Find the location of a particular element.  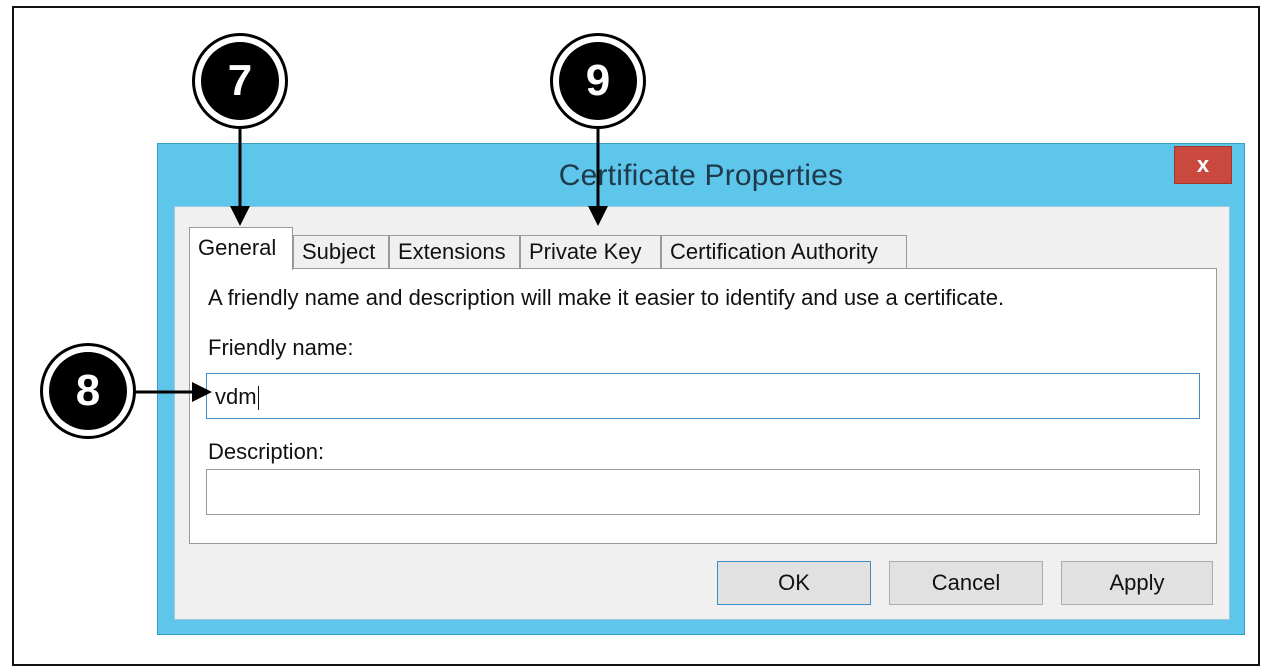

callout-9-badge: 9 is located at coordinates (598, 81).